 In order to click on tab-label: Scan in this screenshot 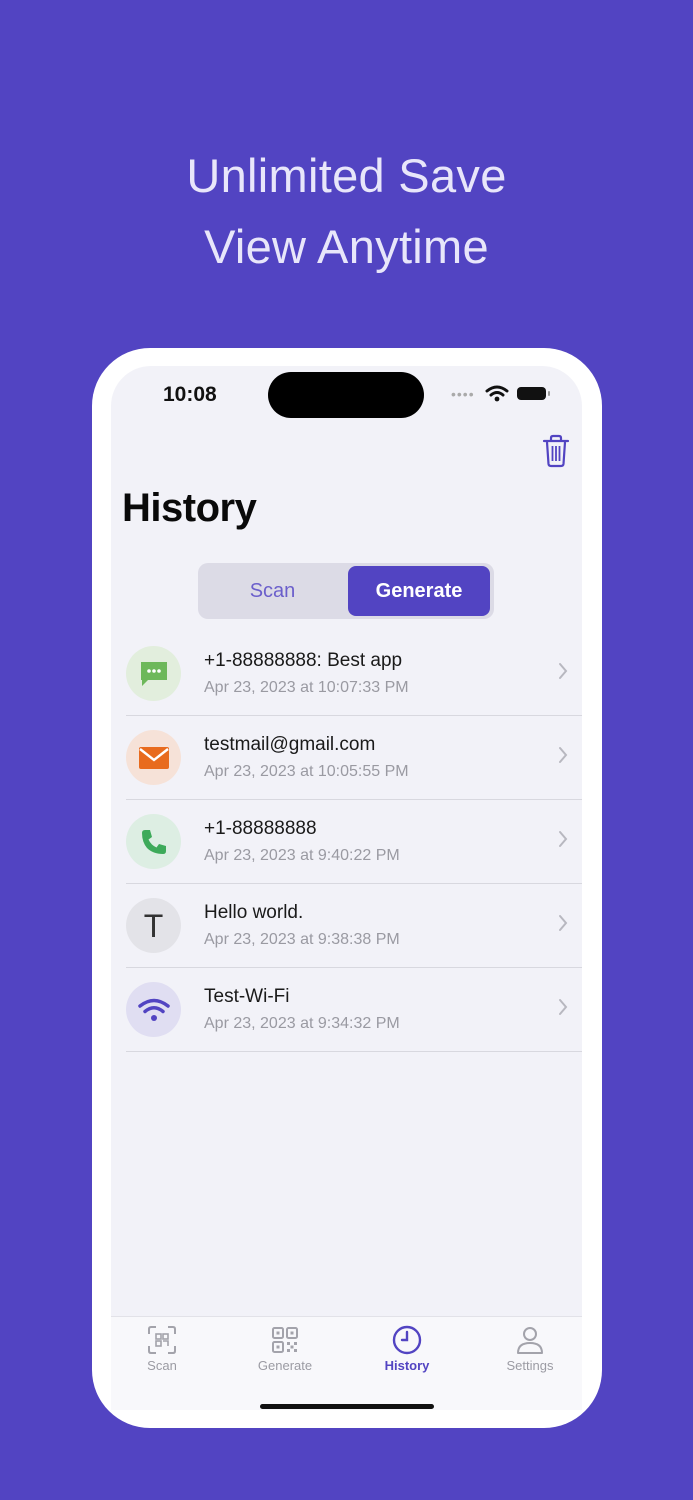, I will do `click(162, 1365)`.